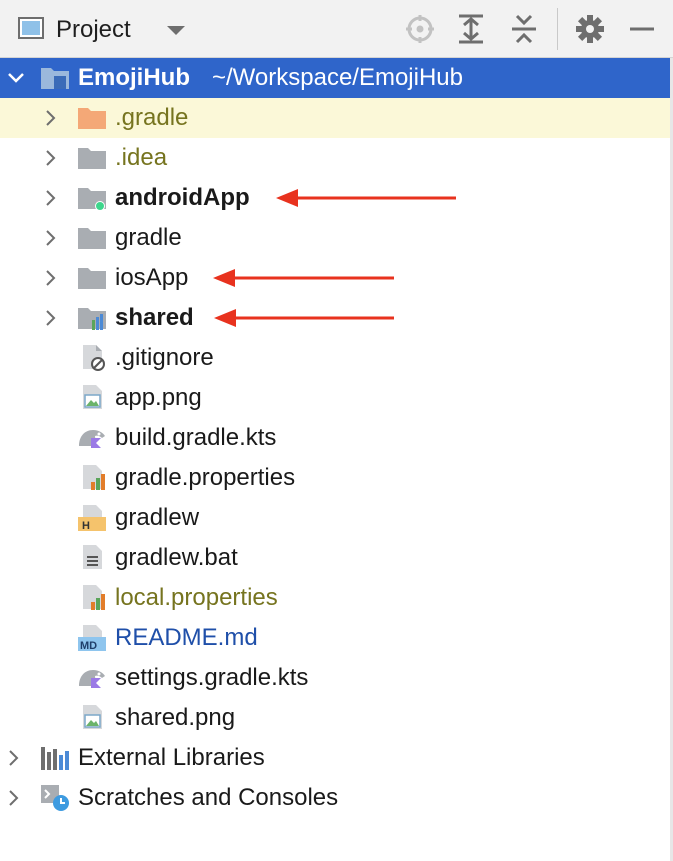 This screenshot has height=861, width=673. Describe the element at coordinates (92, 518) in the screenshot. I see `shell-script-file-icon: H` at that location.